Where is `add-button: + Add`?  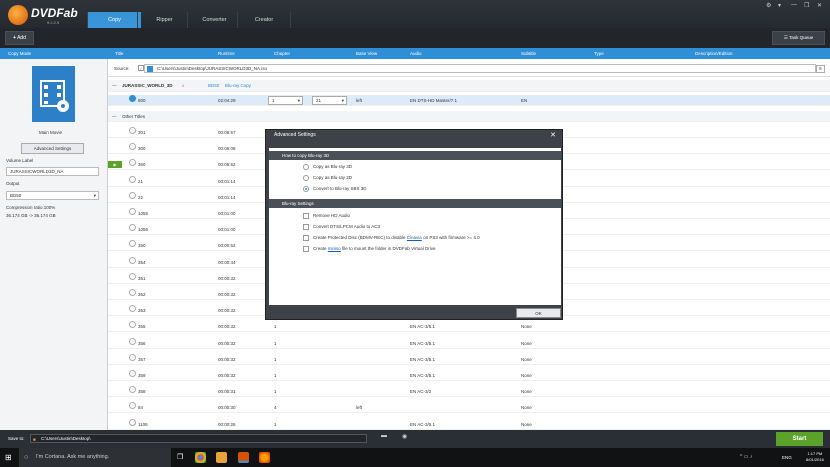 add-button: + Add is located at coordinates (19, 38).